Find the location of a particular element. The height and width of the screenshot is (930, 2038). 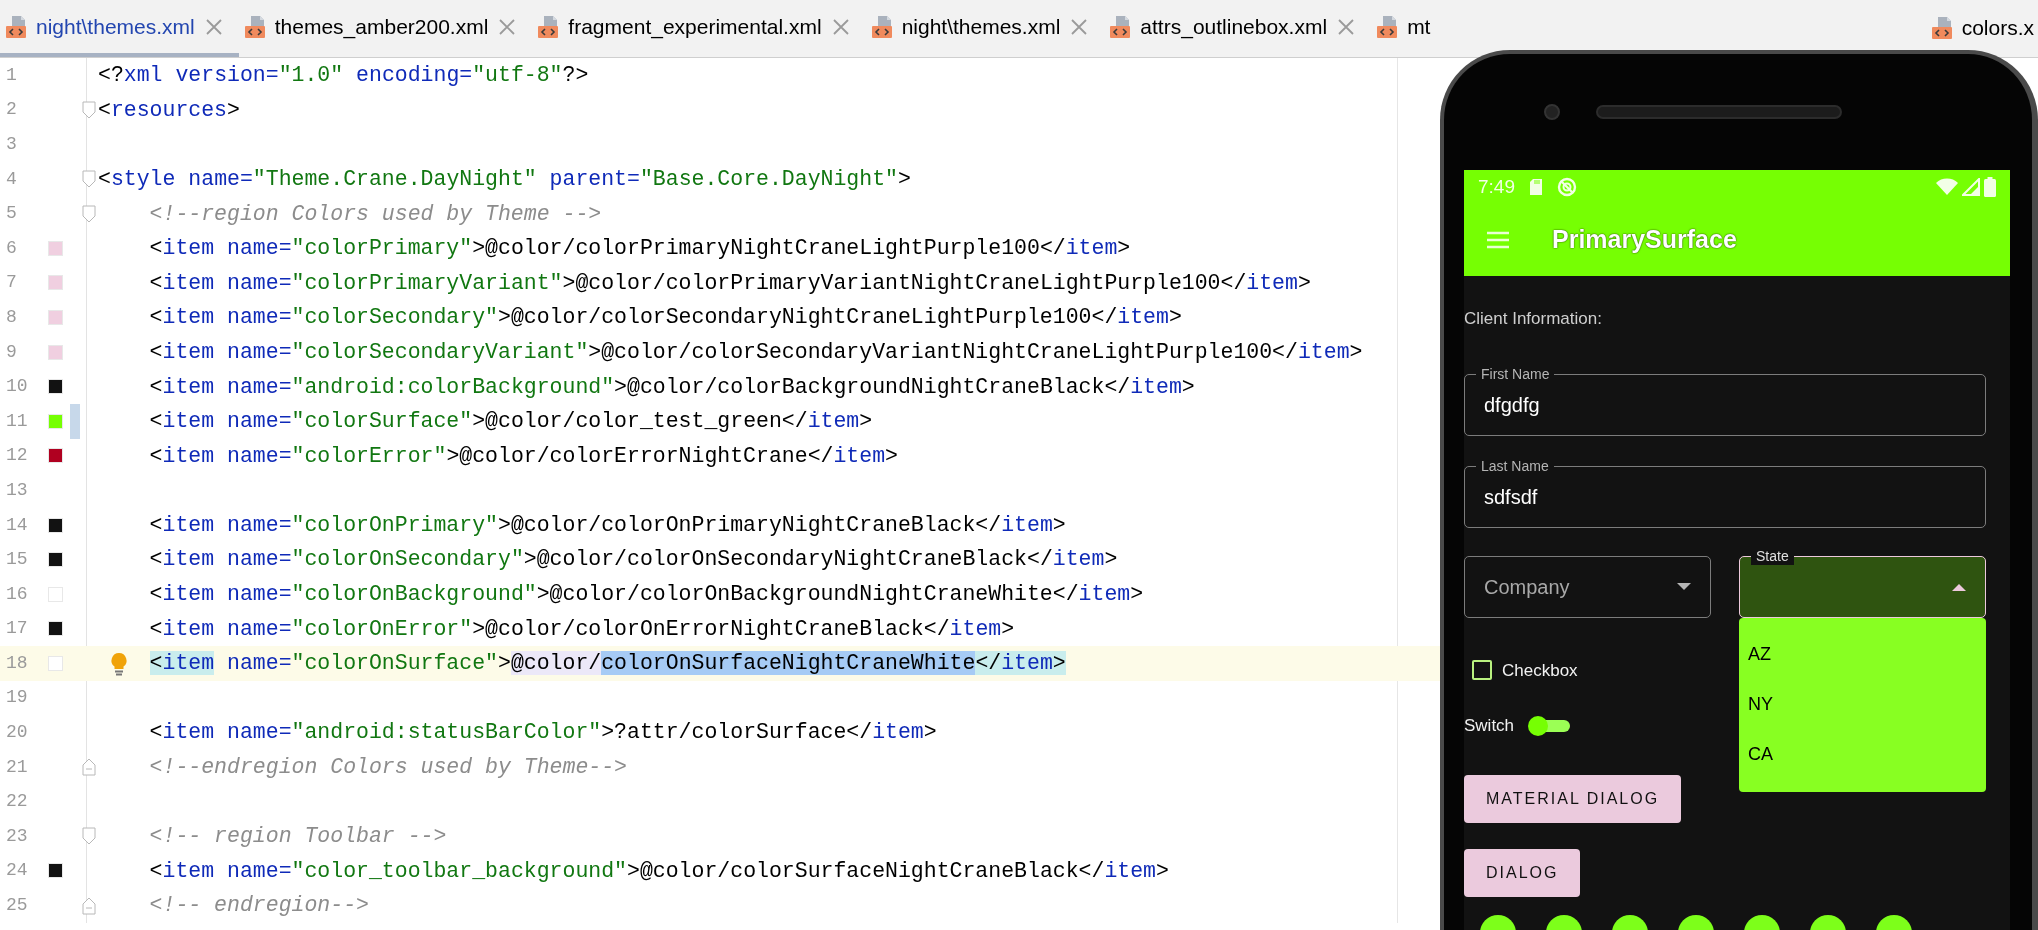

code-line: <item name="android:colorBackground">@color/colorBackgroundNightCraneBlack</item> is located at coordinates (671, 387).